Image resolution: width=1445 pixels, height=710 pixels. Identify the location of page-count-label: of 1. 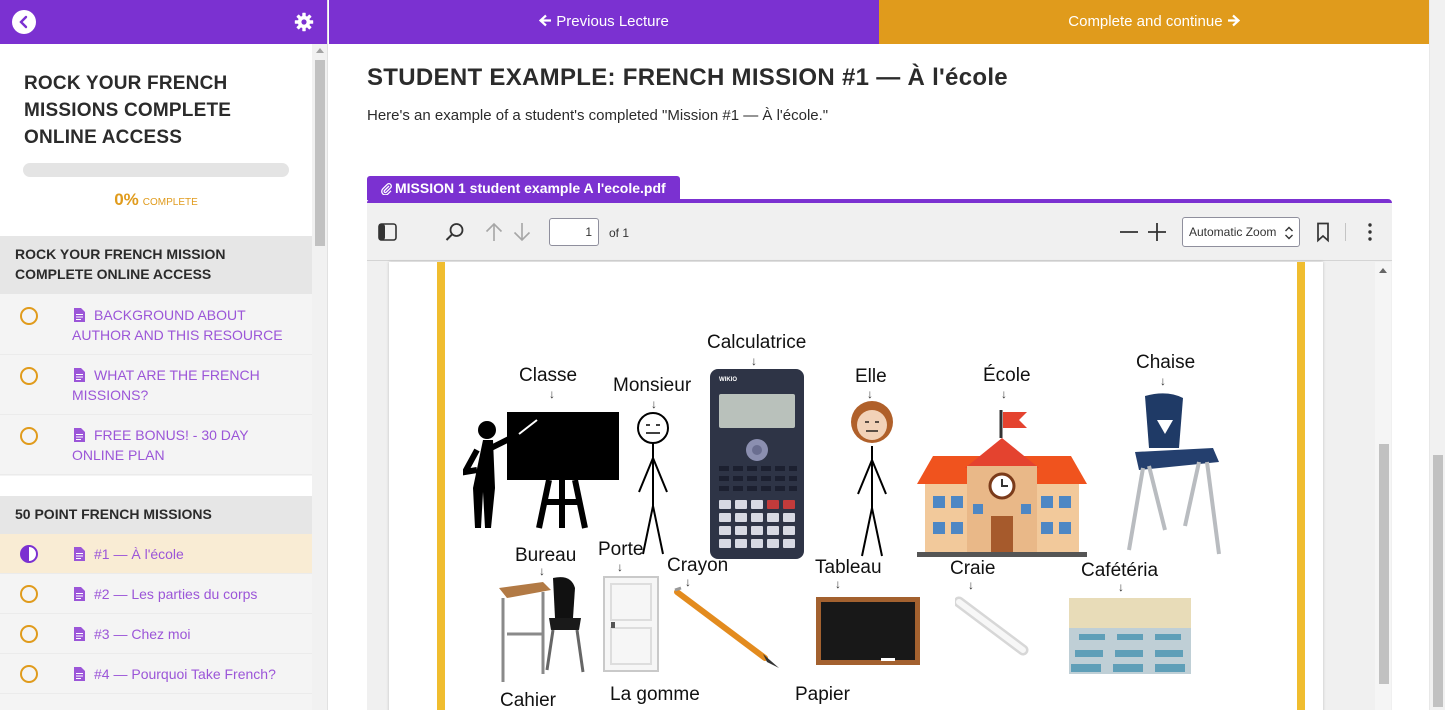
(619, 233).